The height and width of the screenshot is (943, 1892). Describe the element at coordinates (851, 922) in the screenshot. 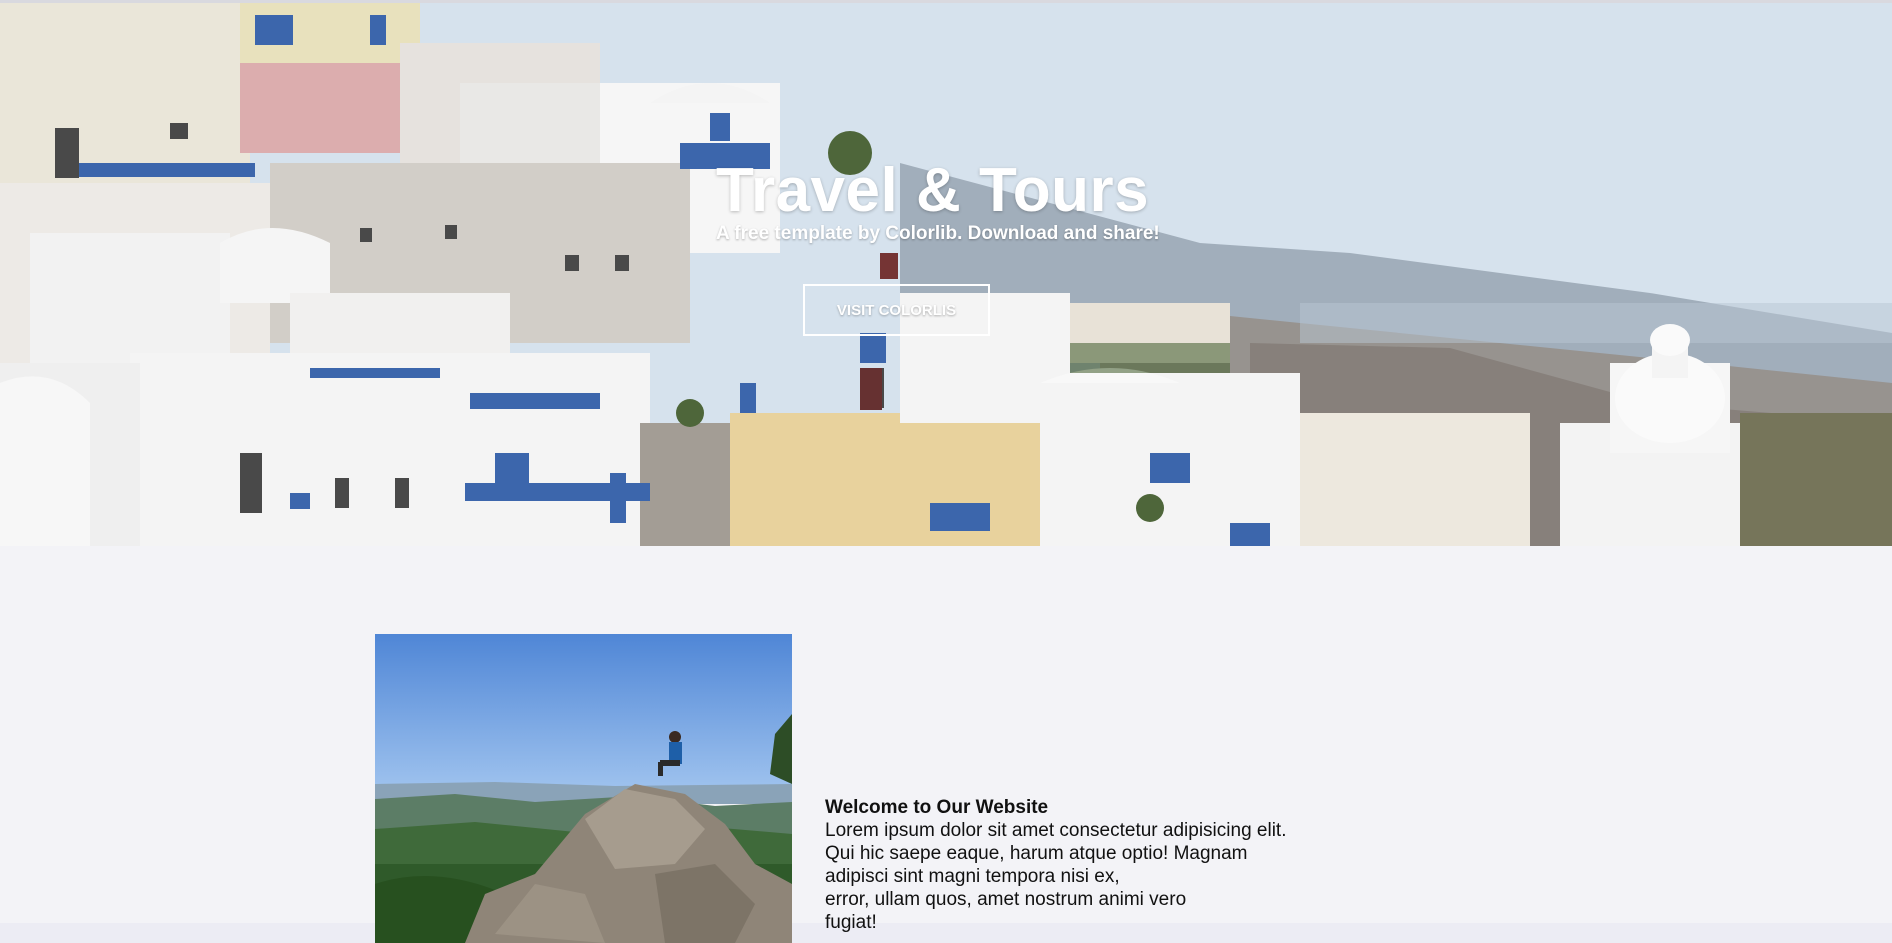

I see `welcome-body-line: fugiat!` at that location.